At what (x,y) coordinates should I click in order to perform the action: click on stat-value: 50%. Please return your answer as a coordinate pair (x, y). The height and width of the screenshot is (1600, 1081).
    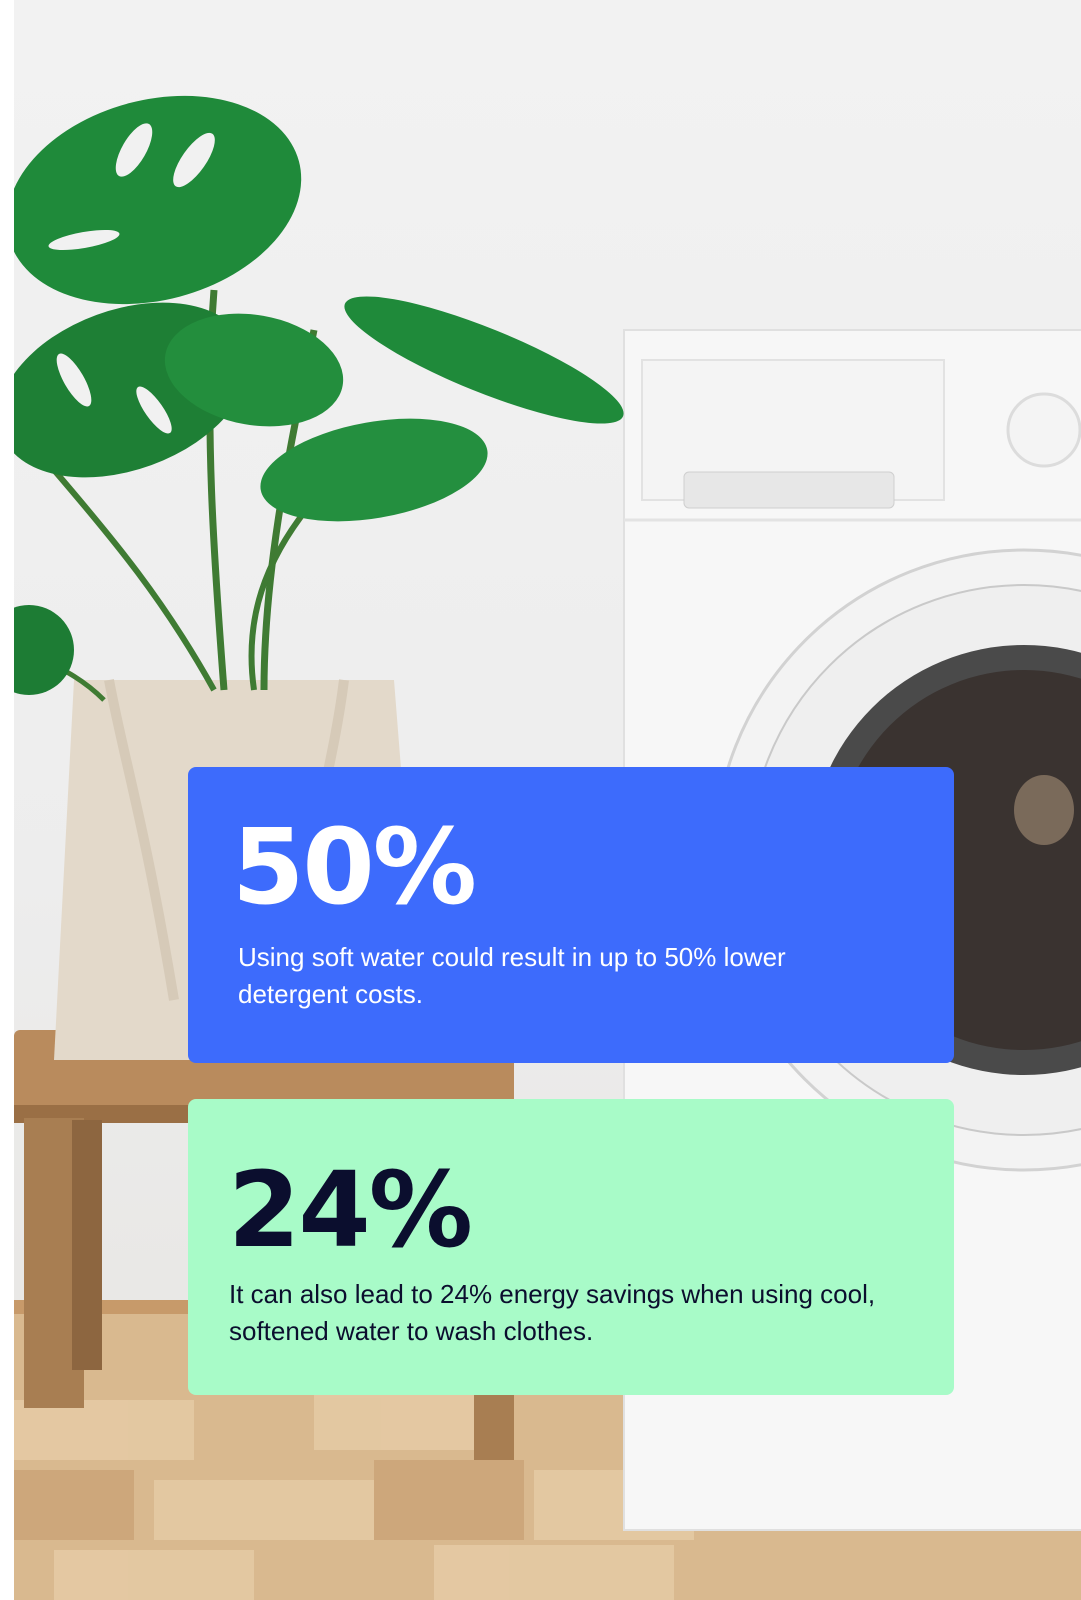
    Looking at the image, I should click on (354, 867).